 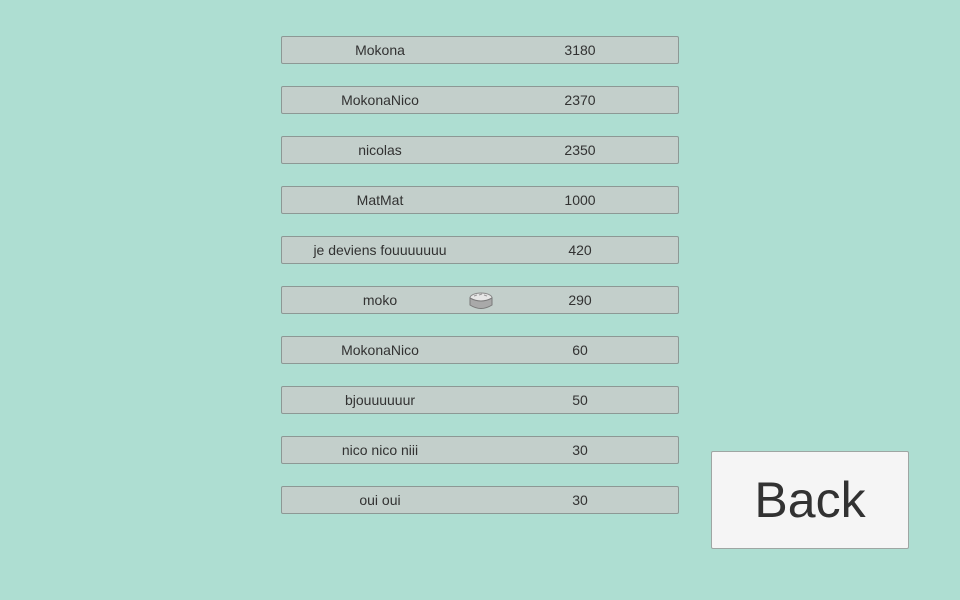 I want to click on player-score: 2370, so click(x=580, y=100).